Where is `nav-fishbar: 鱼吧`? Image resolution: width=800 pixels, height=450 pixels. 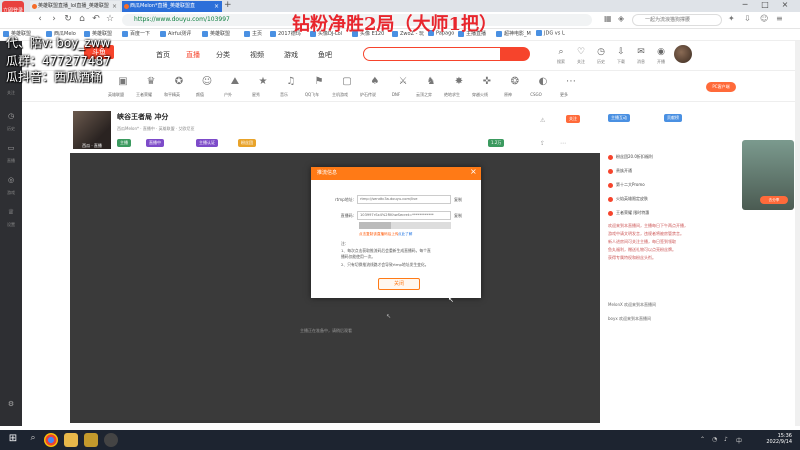 nav-fishbar: 鱼吧 is located at coordinates (325, 55).